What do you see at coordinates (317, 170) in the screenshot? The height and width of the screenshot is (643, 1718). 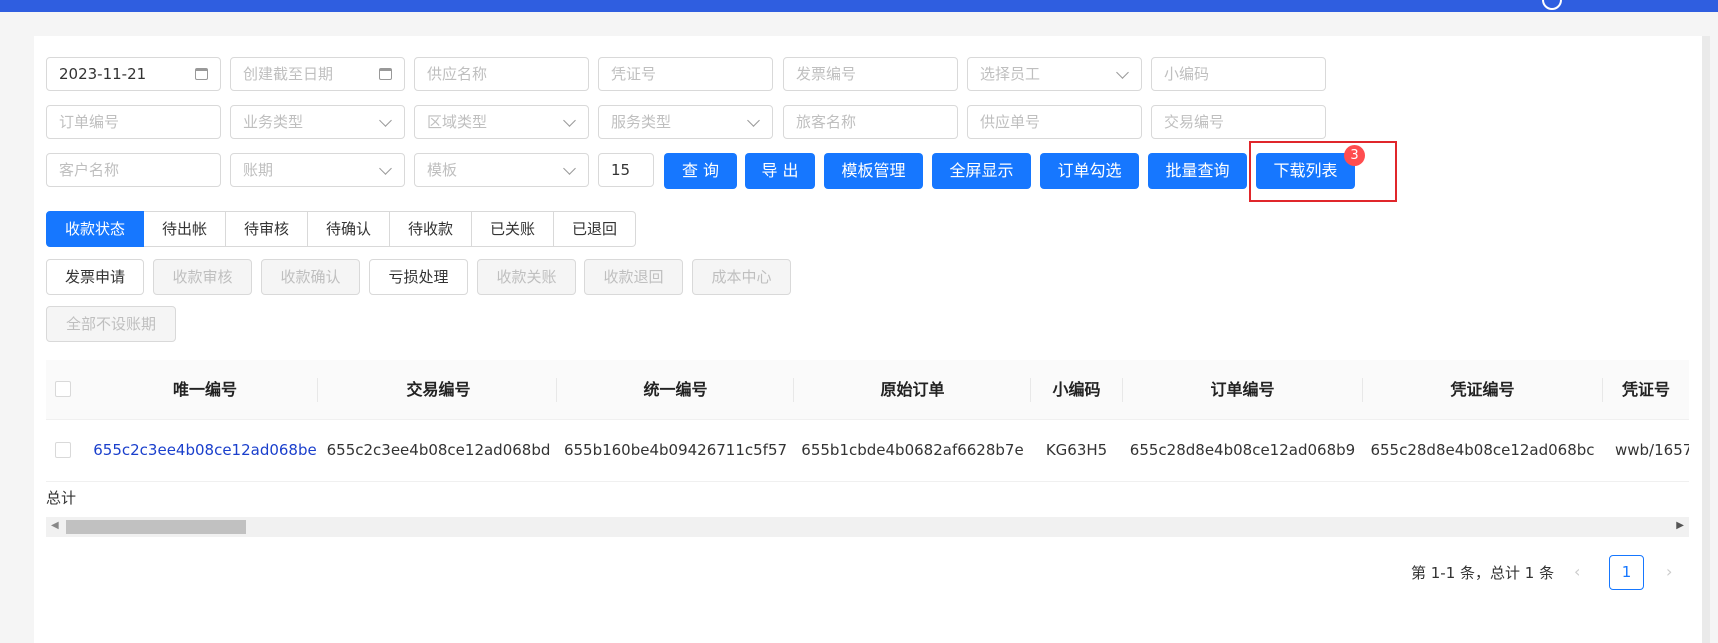 I see `billing-period-select: 账期` at bounding box center [317, 170].